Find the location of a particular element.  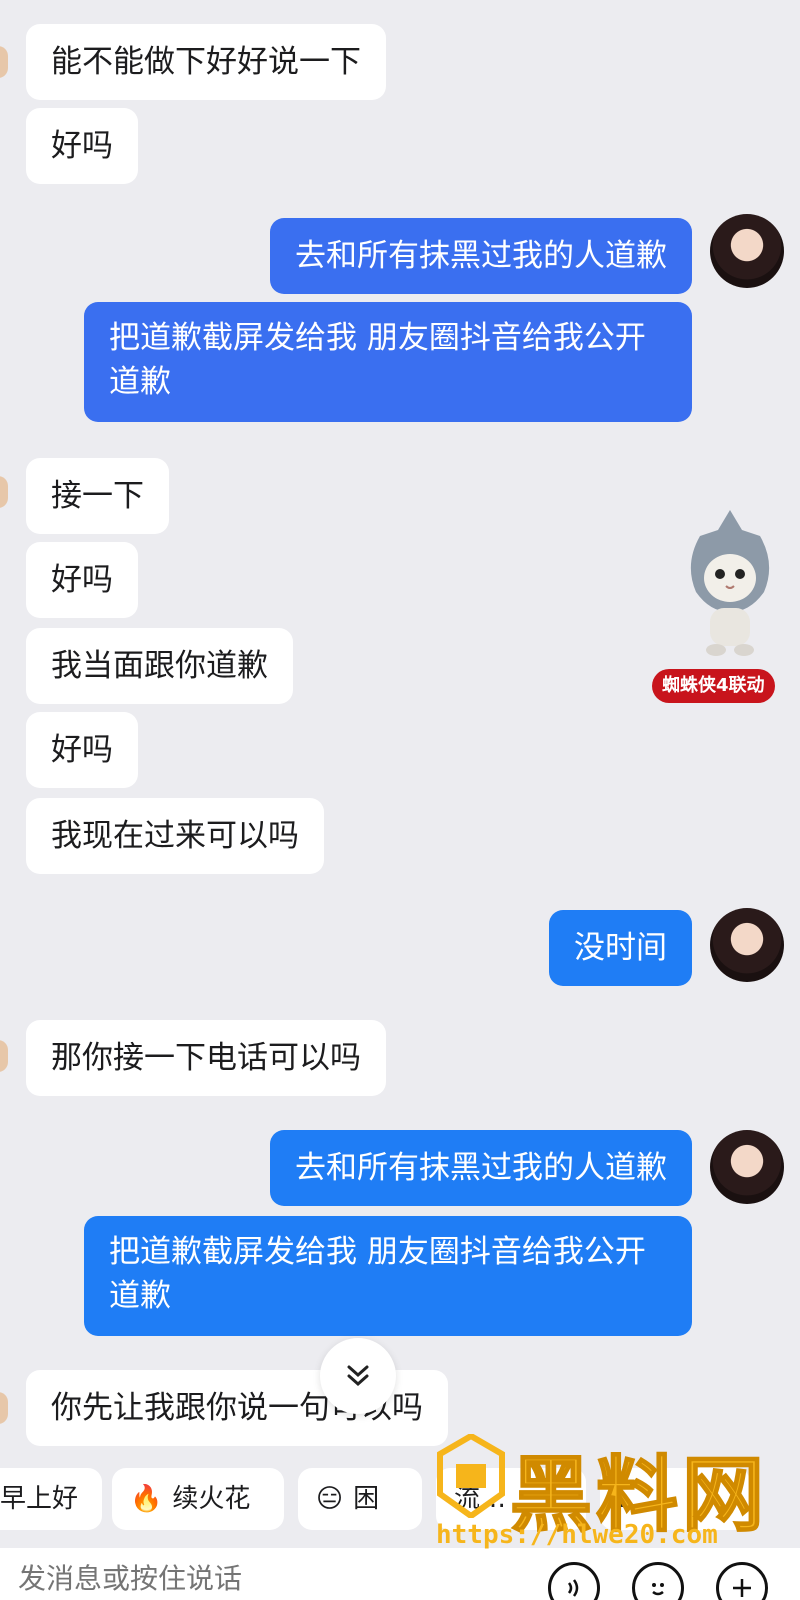

quick-reply-chip: 😑 困 is located at coordinates (360, 1499).